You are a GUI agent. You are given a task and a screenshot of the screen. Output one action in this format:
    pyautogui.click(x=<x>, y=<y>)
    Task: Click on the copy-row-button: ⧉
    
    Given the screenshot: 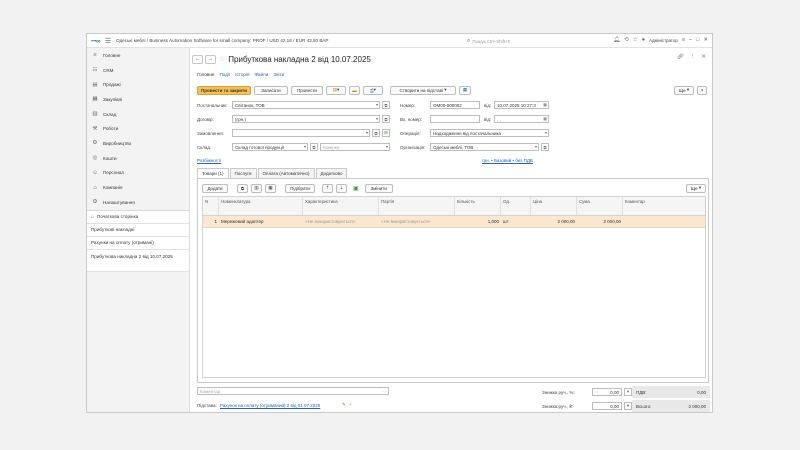 What is the action you would take?
    pyautogui.click(x=242, y=188)
    